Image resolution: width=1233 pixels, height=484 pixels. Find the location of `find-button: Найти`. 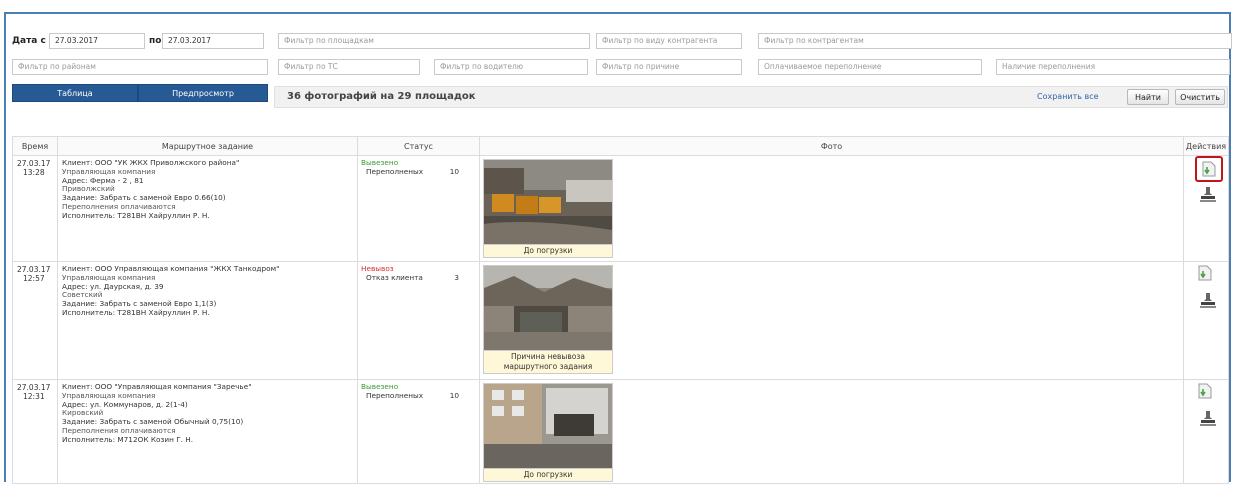

find-button: Найти is located at coordinates (1148, 97).